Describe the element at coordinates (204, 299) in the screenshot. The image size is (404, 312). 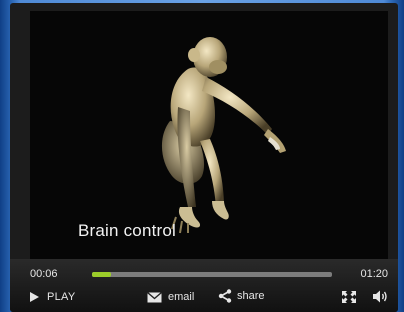
I see `button-row: PLAY email share` at that location.